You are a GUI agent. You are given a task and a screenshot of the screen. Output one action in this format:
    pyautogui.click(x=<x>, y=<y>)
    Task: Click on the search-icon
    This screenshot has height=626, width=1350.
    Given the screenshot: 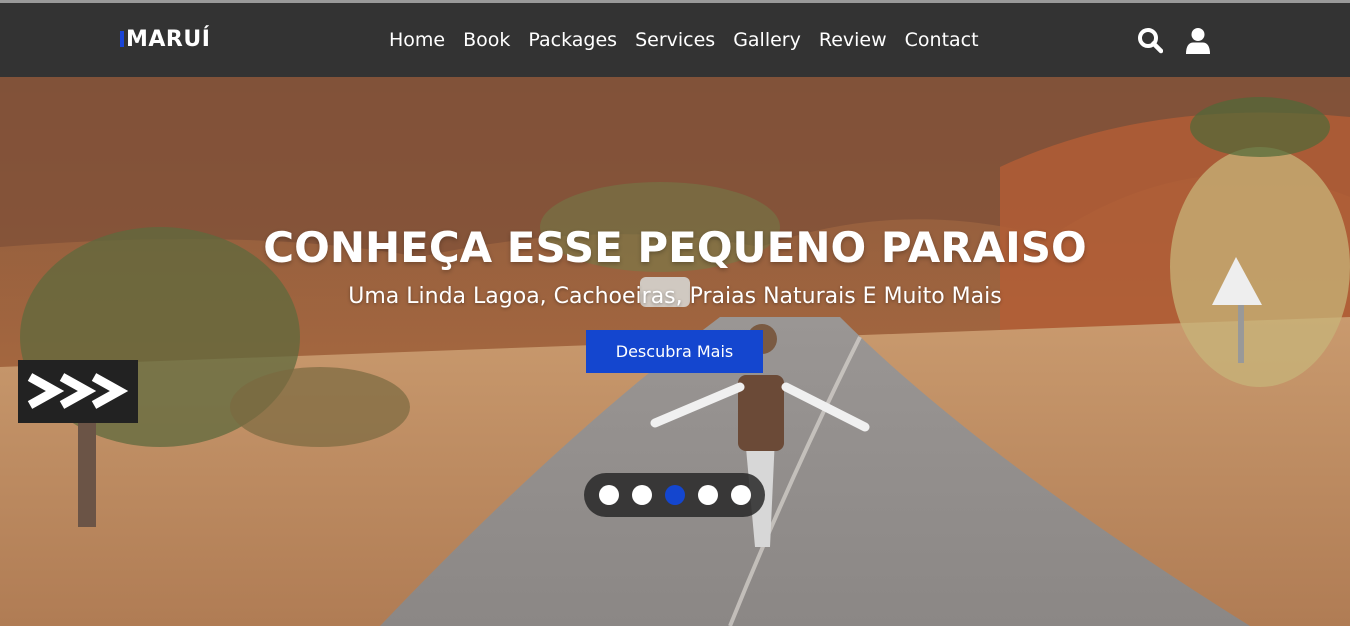 What is the action you would take?
    pyautogui.click(x=1150, y=41)
    